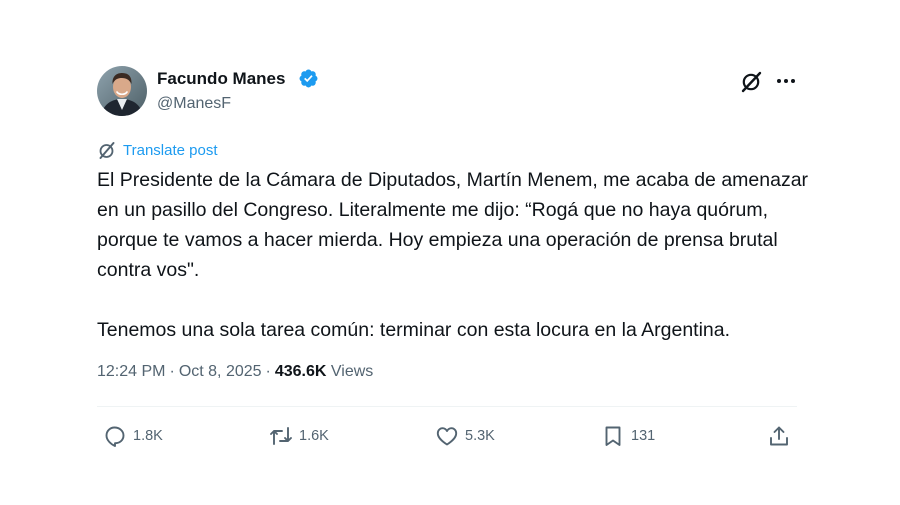 The width and height of the screenshot is (900, 505). I want to click on bookmark-count: 131, so click(643, 436).